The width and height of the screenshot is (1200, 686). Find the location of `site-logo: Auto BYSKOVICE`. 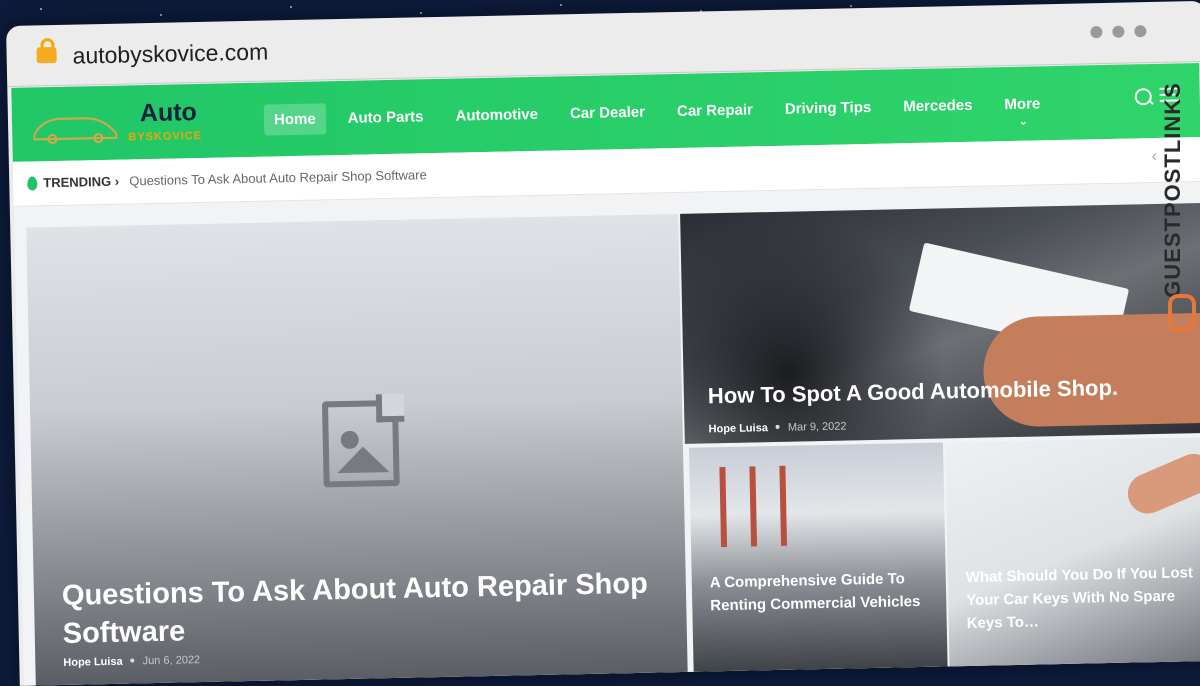

site-logo: Auto BYSKOVICE is located at coordinates (125, 124).